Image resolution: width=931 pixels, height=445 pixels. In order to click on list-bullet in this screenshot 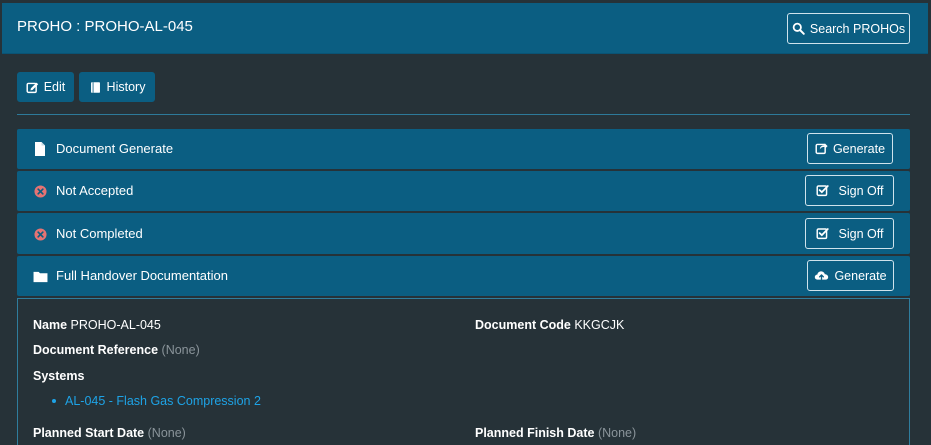, I will do `click(54, 401)`.